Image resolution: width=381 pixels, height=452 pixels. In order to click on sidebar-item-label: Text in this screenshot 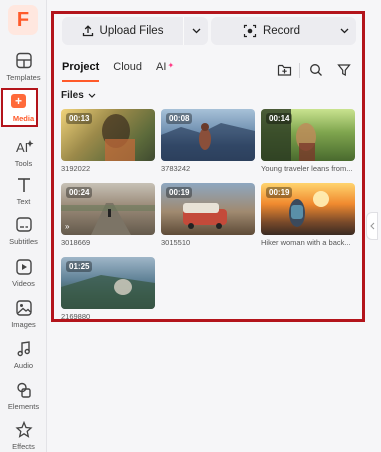, I will do `click(23, 201)`.